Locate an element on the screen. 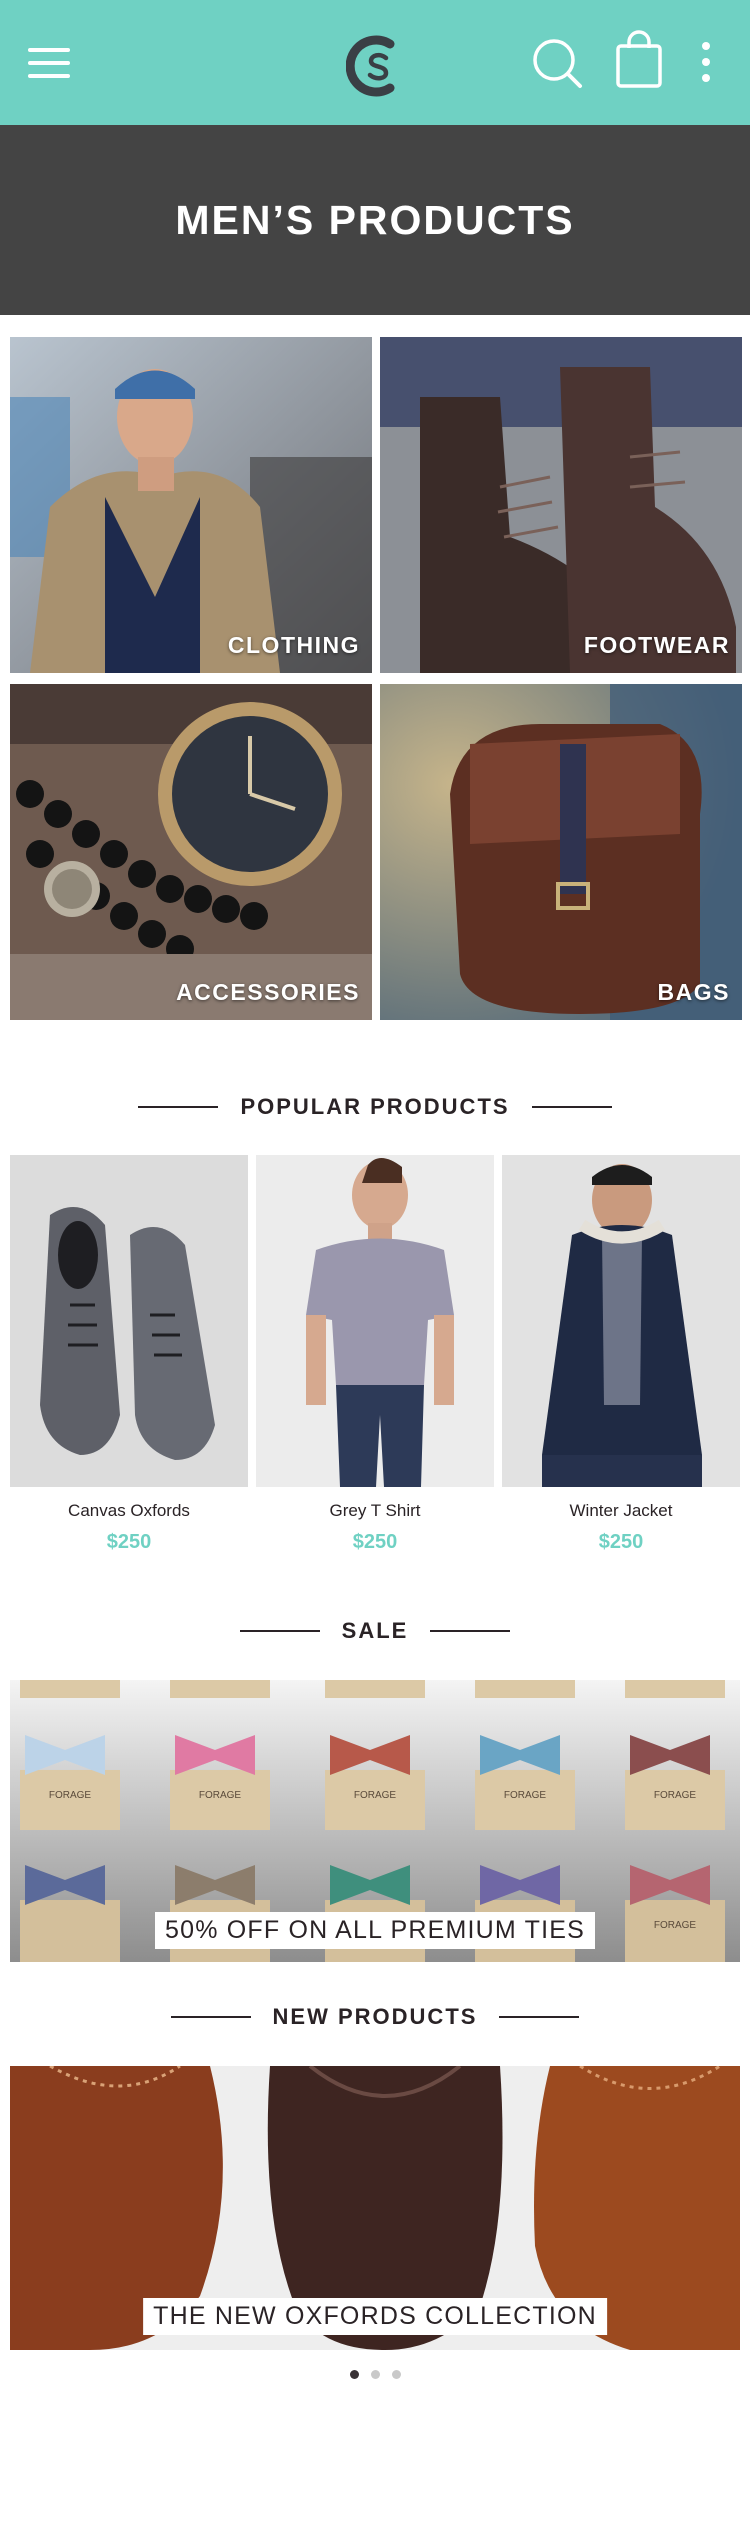  accessories-photo is located at coordinates (191, 852).